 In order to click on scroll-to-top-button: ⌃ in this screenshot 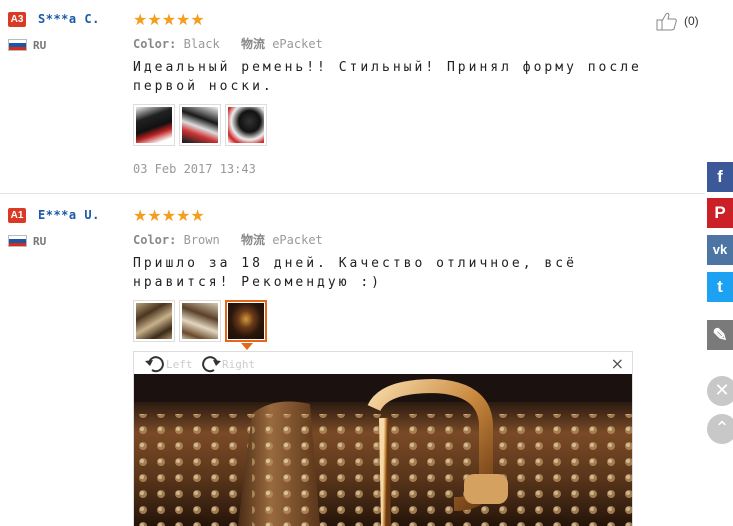, I will do `click(720, 429)`.